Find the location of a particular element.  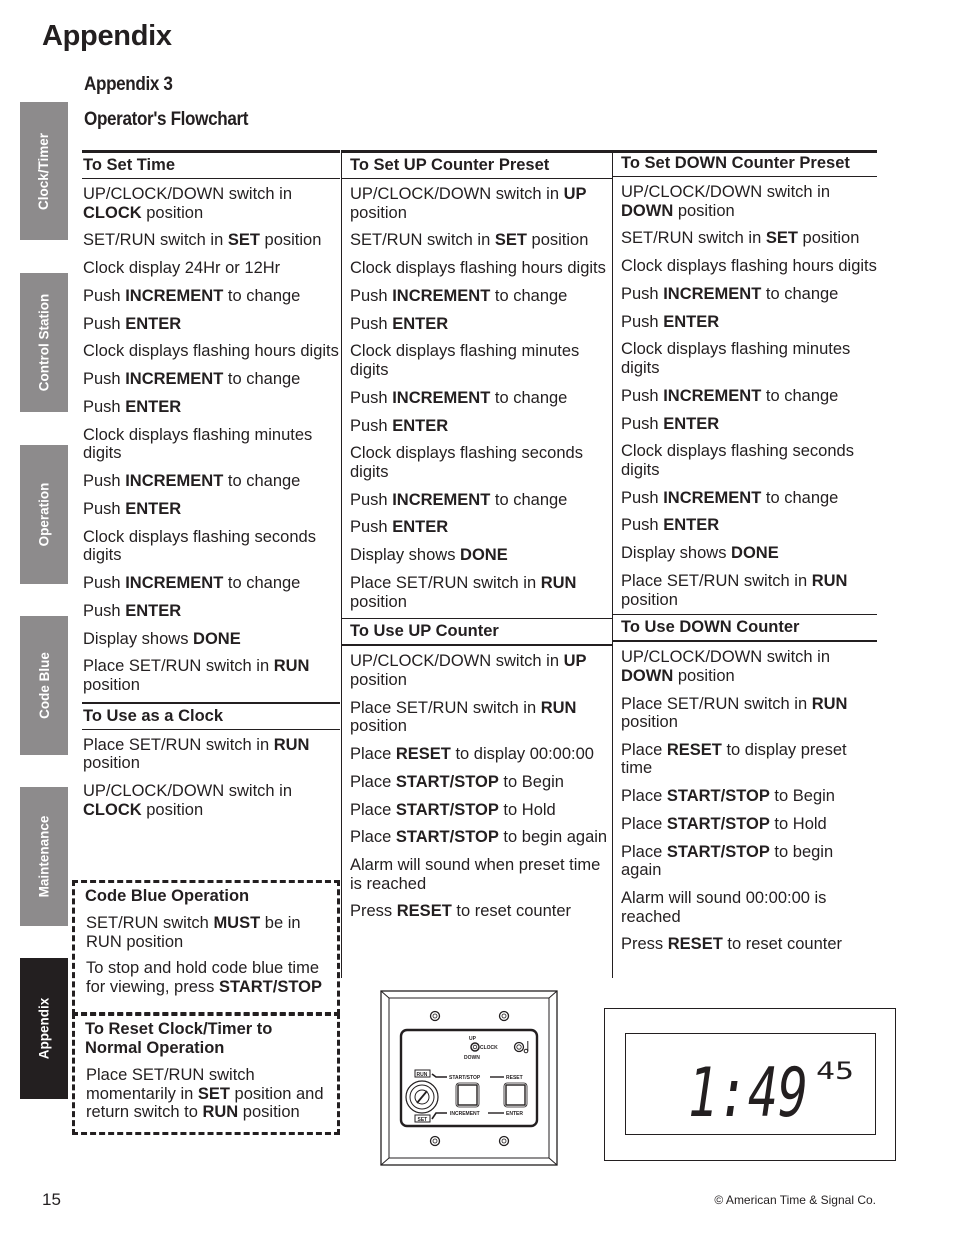

step-keyword: CLOCK is located at coordinates (112, 809).